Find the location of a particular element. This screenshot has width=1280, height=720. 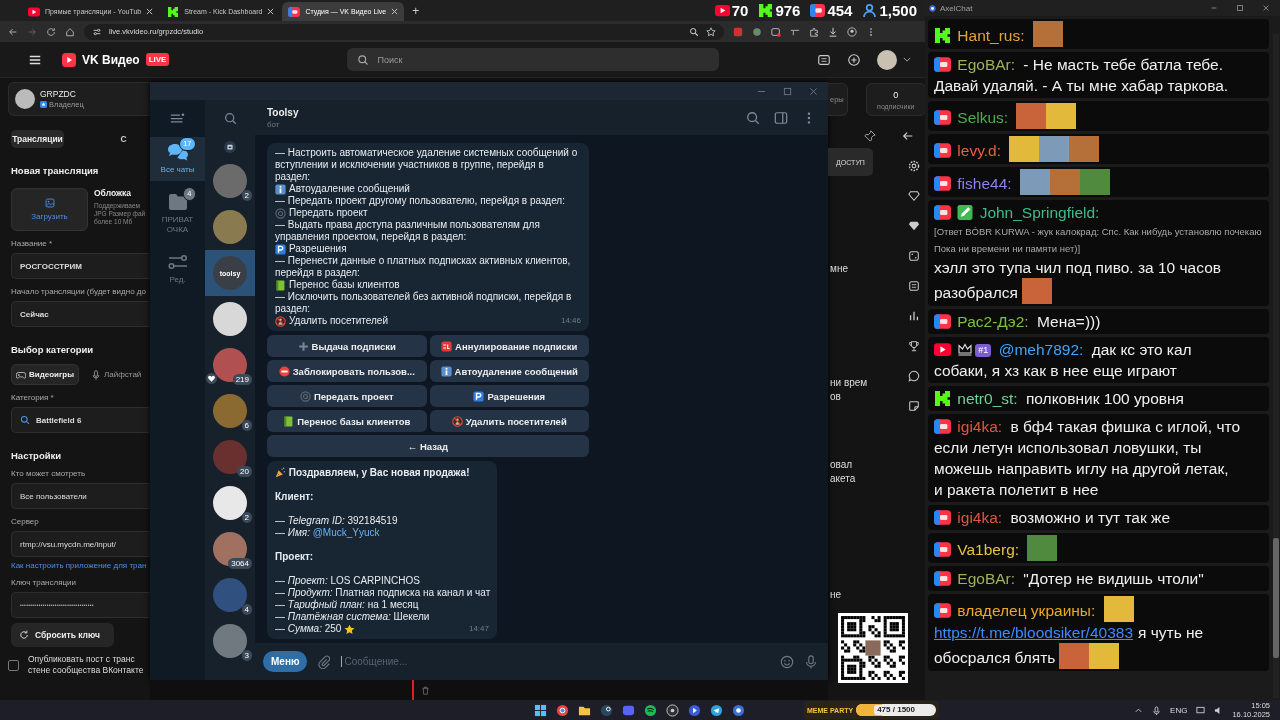

back-button: ← Назад is located at coordinates (428, 446).